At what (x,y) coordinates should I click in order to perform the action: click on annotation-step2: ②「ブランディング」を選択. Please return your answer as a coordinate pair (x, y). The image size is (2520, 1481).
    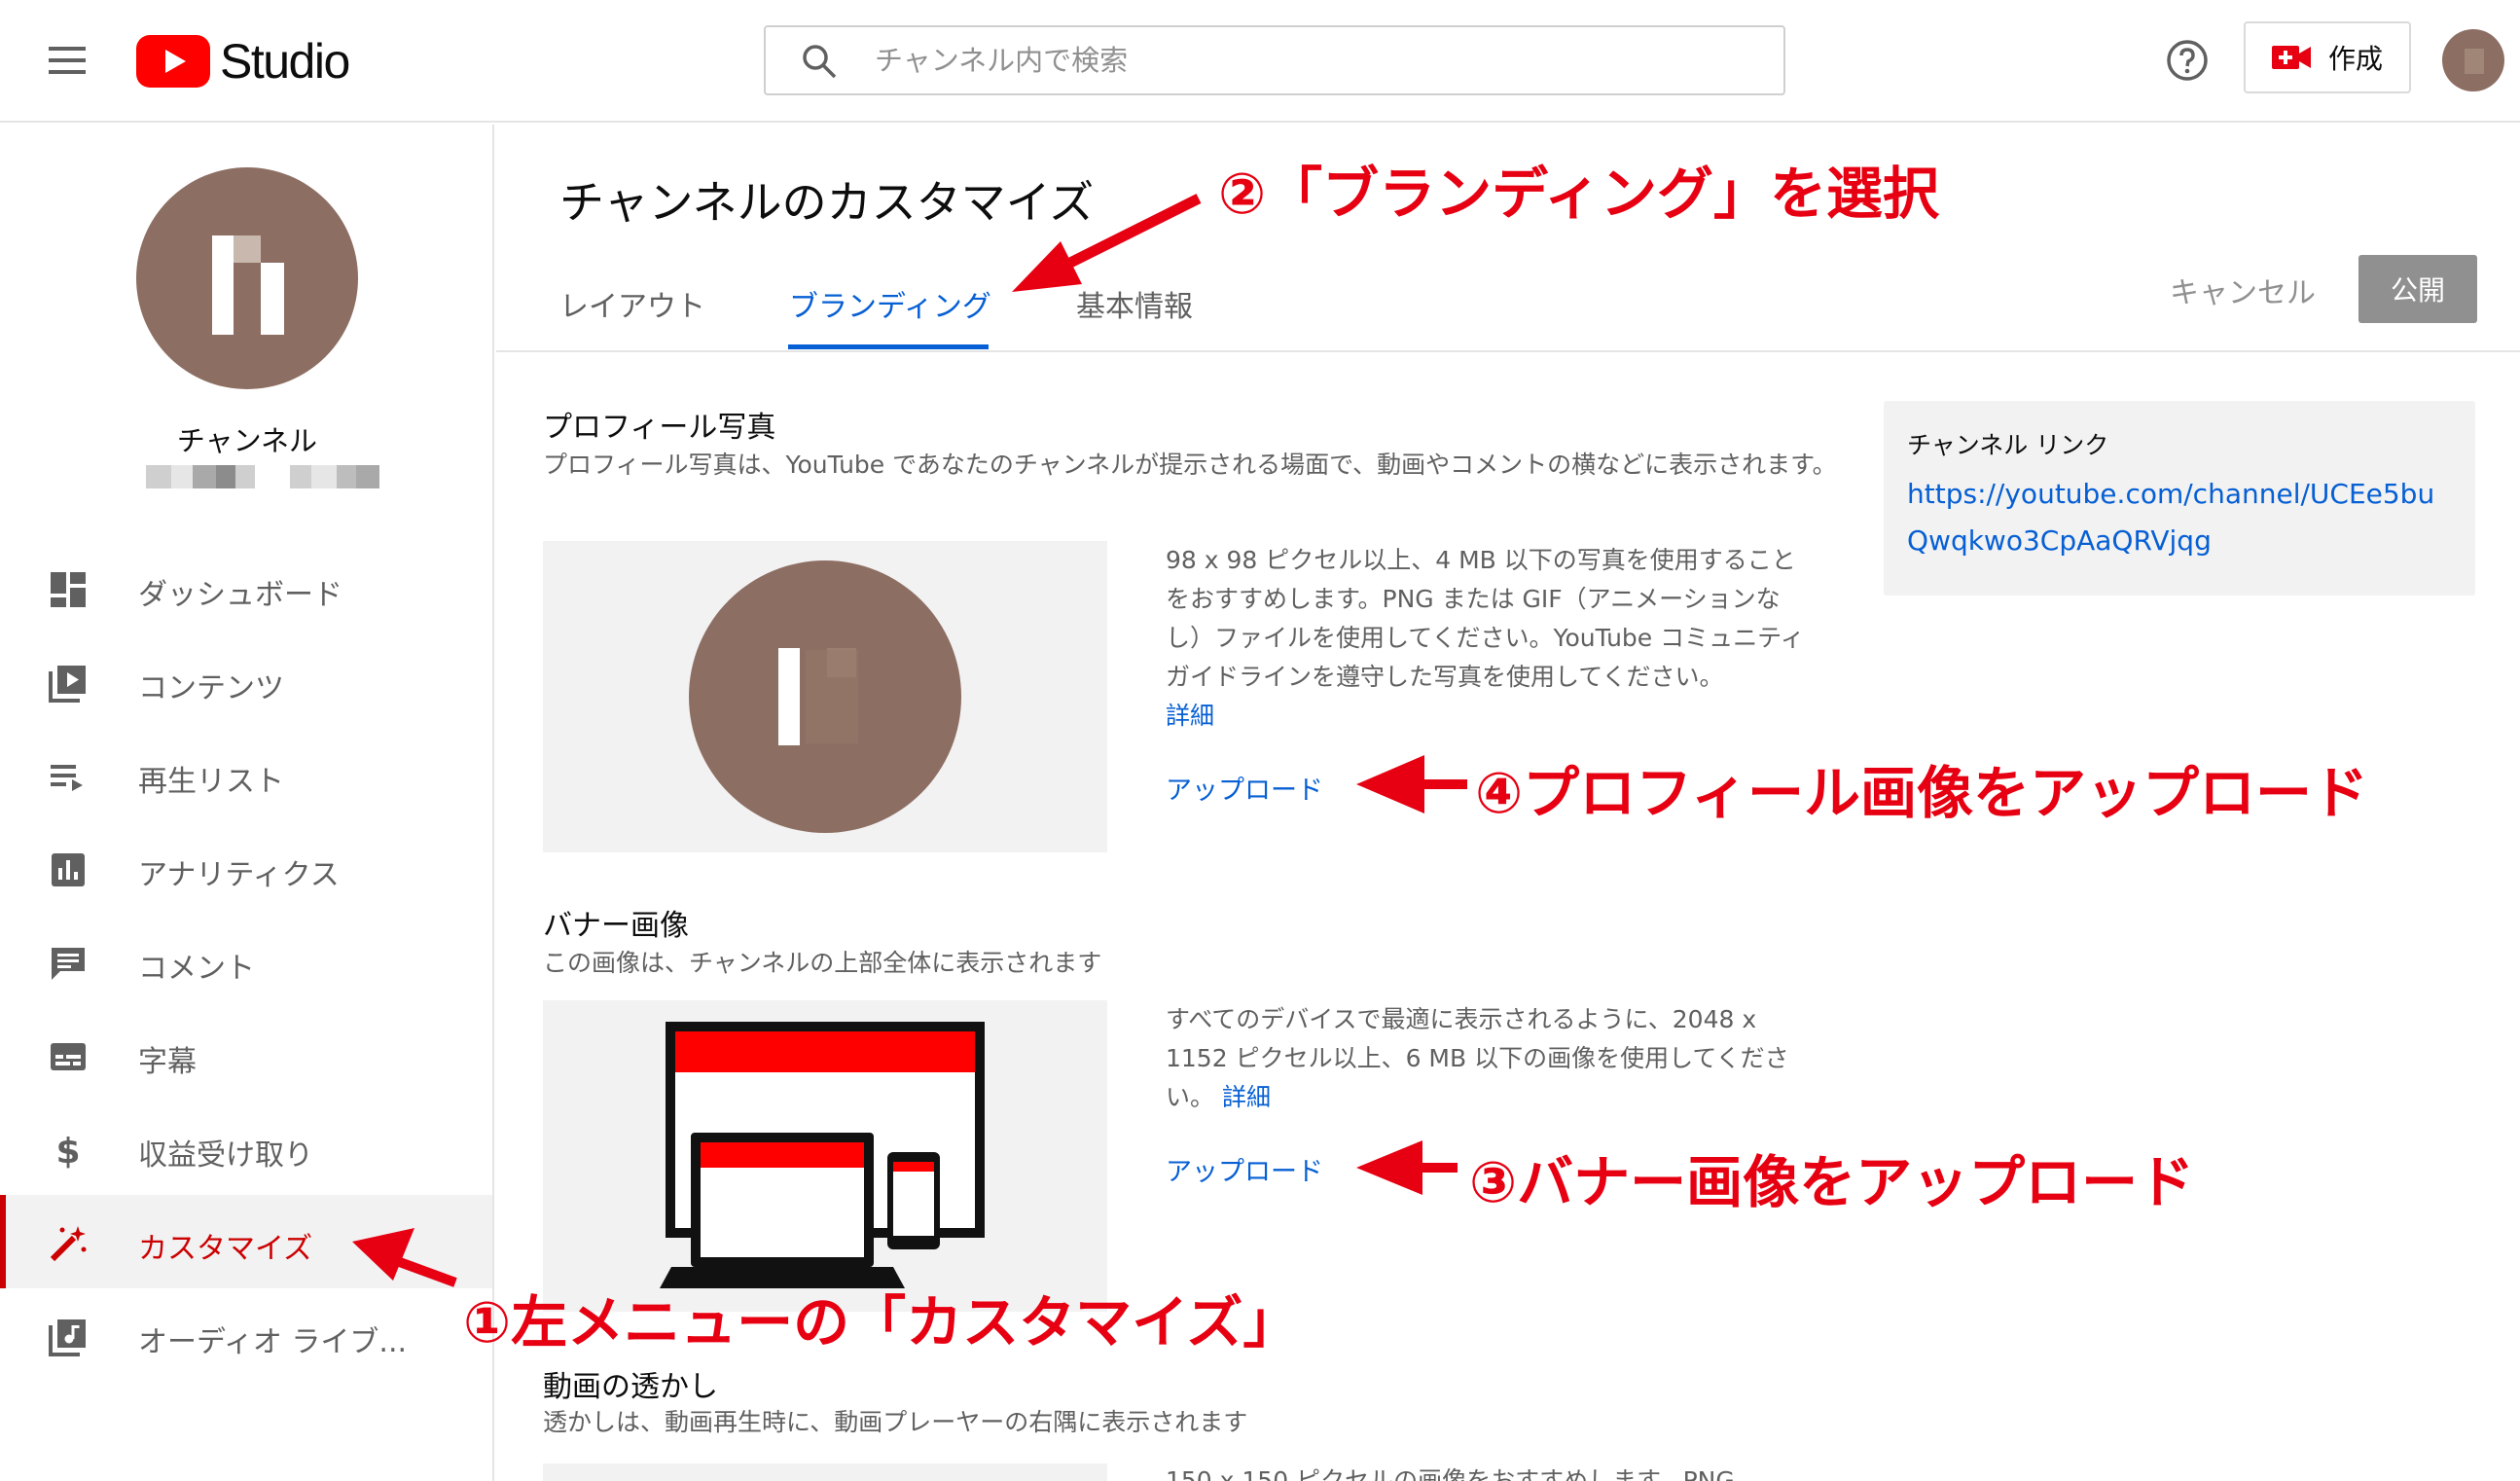
    Looking at the image, I should click on (1579, 194).